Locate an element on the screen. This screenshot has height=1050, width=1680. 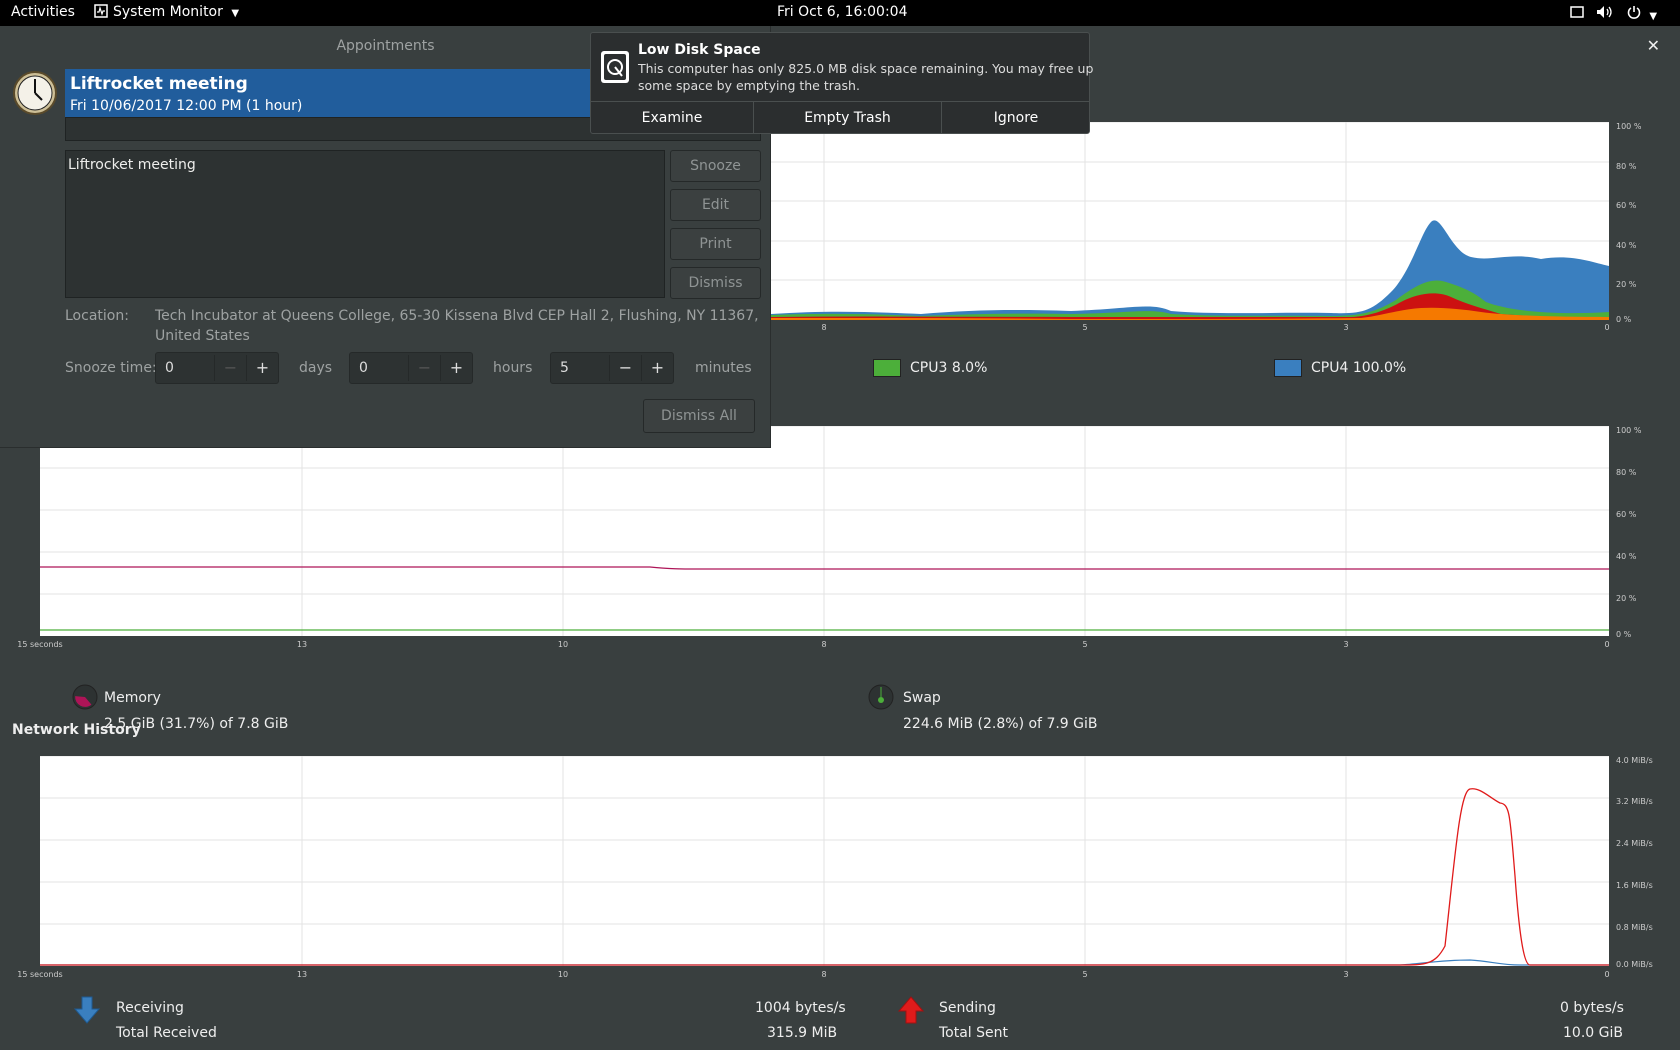
status-menu: ▼ is located at coordinates (1613, 14).